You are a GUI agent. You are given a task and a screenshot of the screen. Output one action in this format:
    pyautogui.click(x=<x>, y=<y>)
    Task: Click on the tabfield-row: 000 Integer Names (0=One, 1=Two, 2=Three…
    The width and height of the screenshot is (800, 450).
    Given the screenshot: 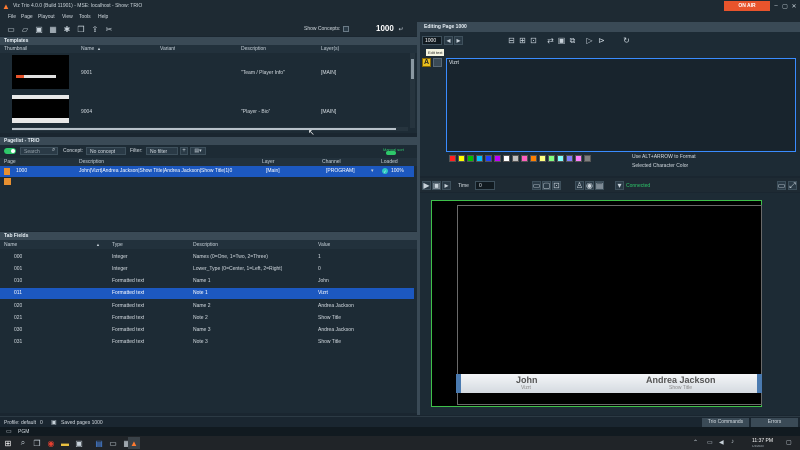 What is the action you would take?
    pyautogui.click(x=208, y=257)
    